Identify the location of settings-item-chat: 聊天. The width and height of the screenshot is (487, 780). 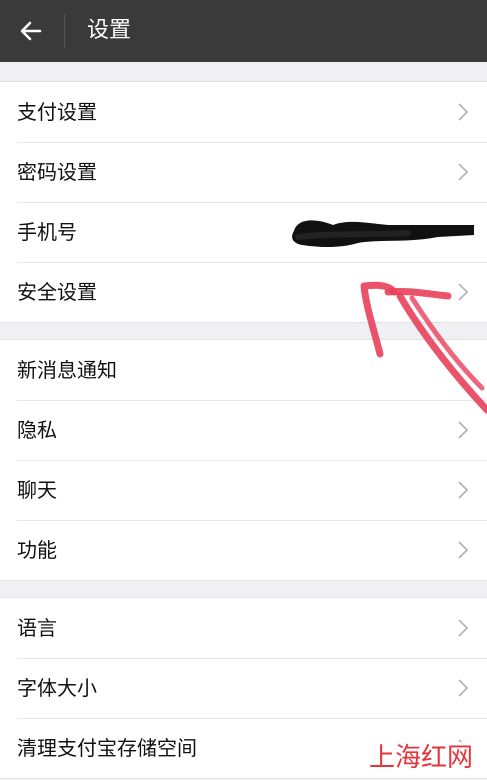
(243, 490).